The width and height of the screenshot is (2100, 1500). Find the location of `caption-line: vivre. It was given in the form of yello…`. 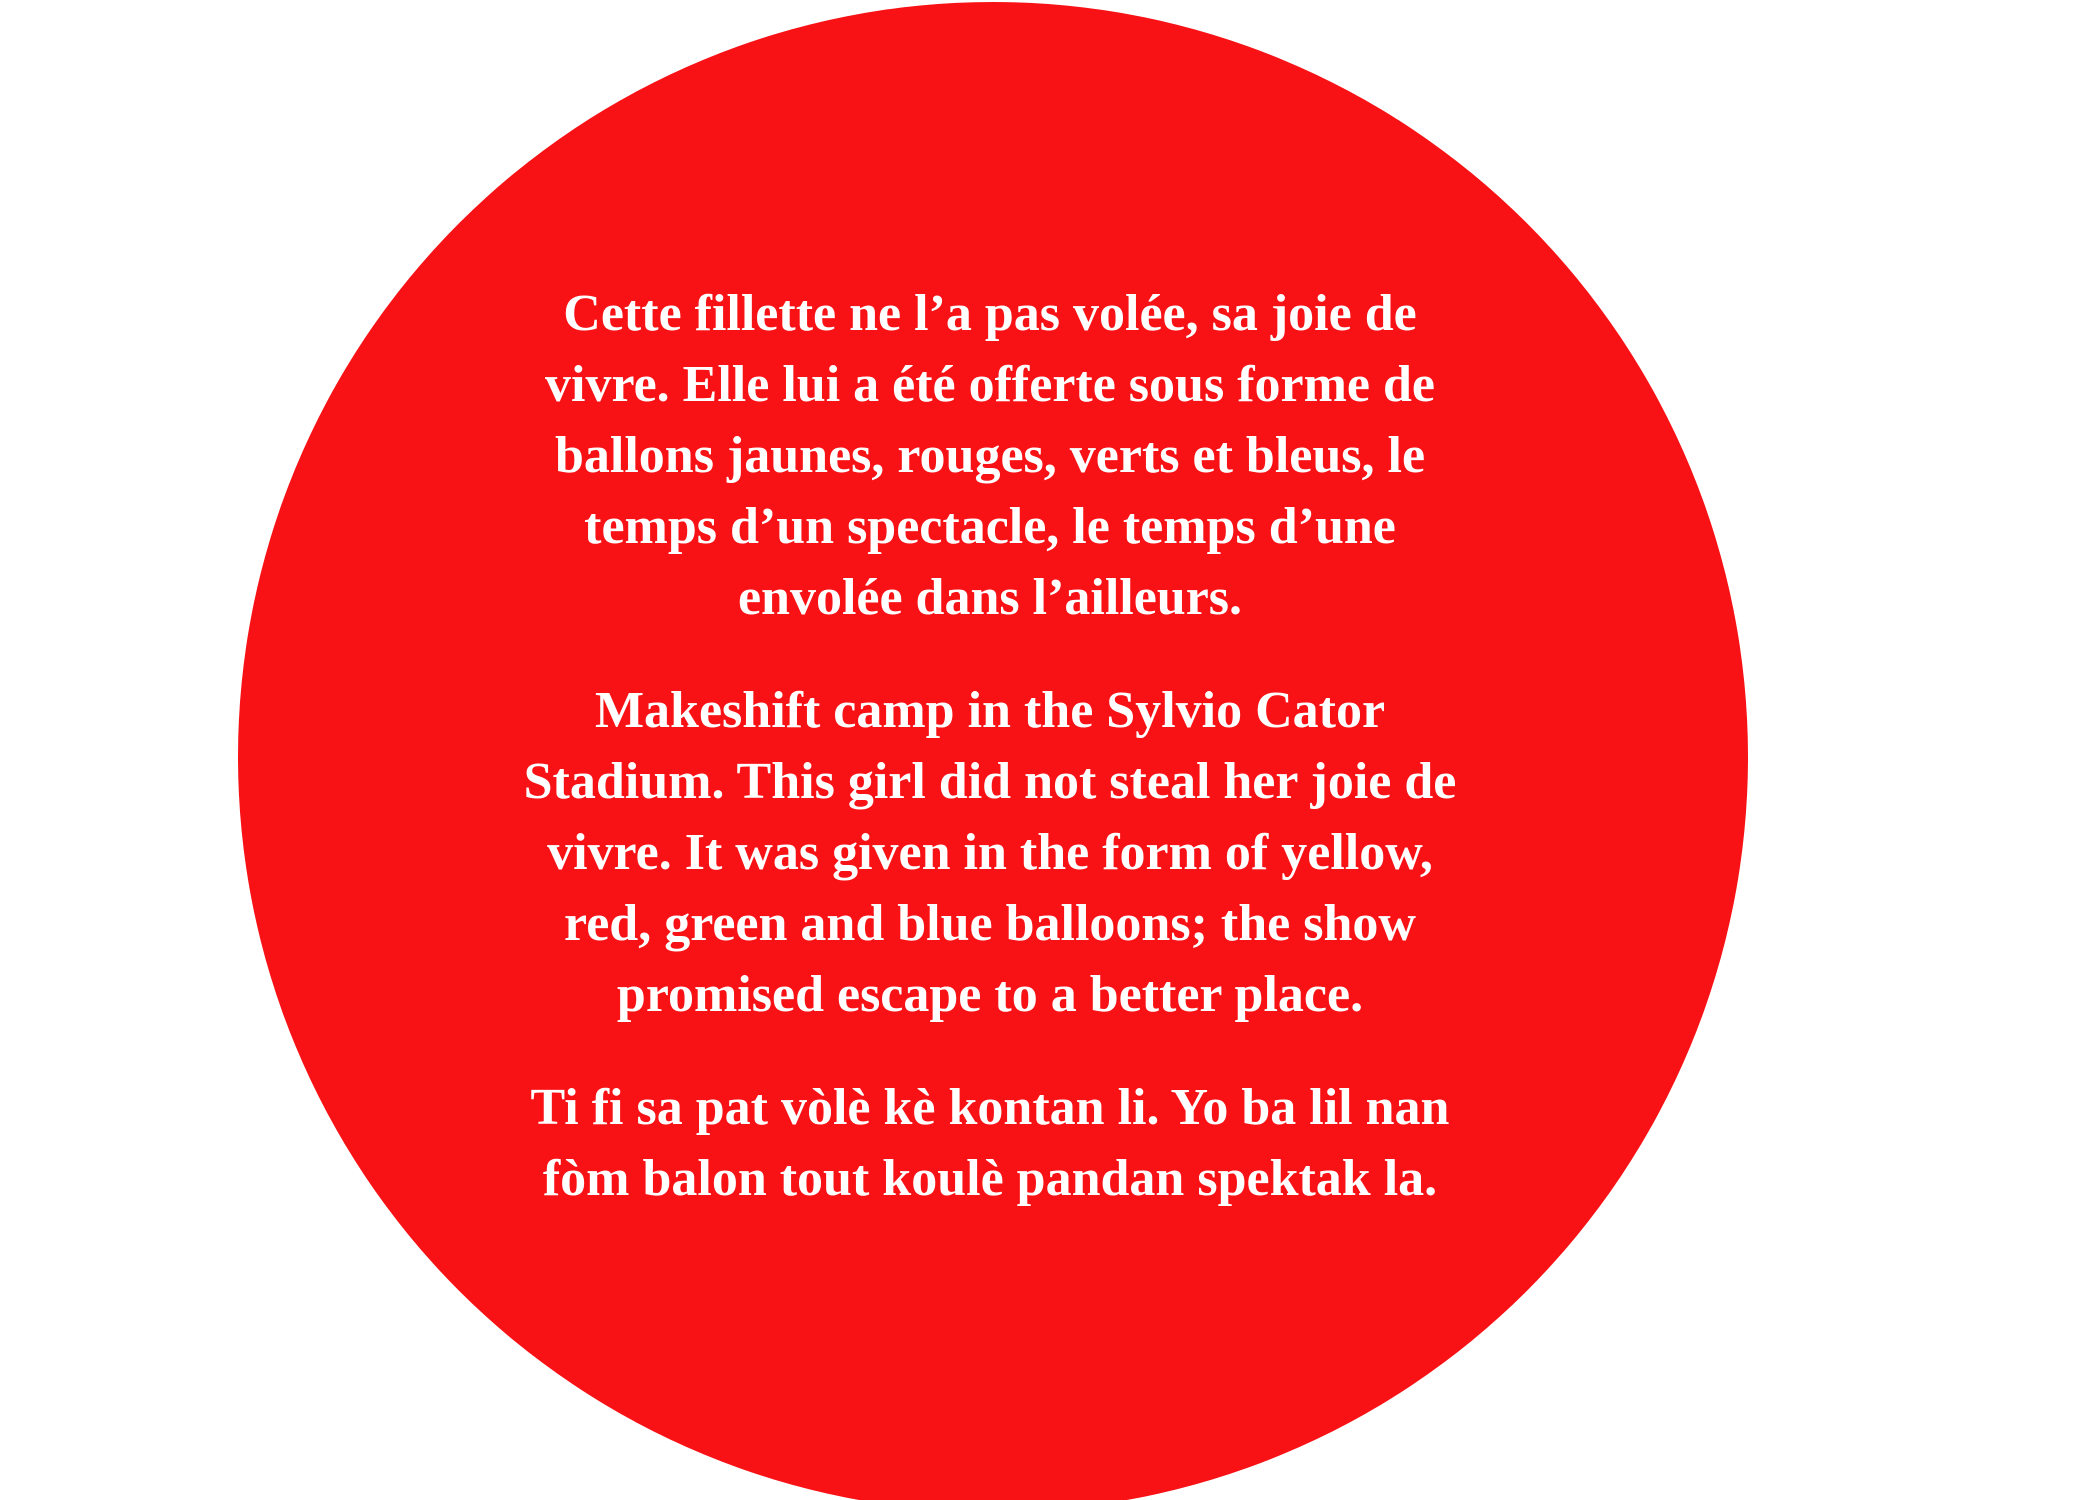

caption-line: vivre. It was given in the form of yello… is located at coordinates (990, 852).